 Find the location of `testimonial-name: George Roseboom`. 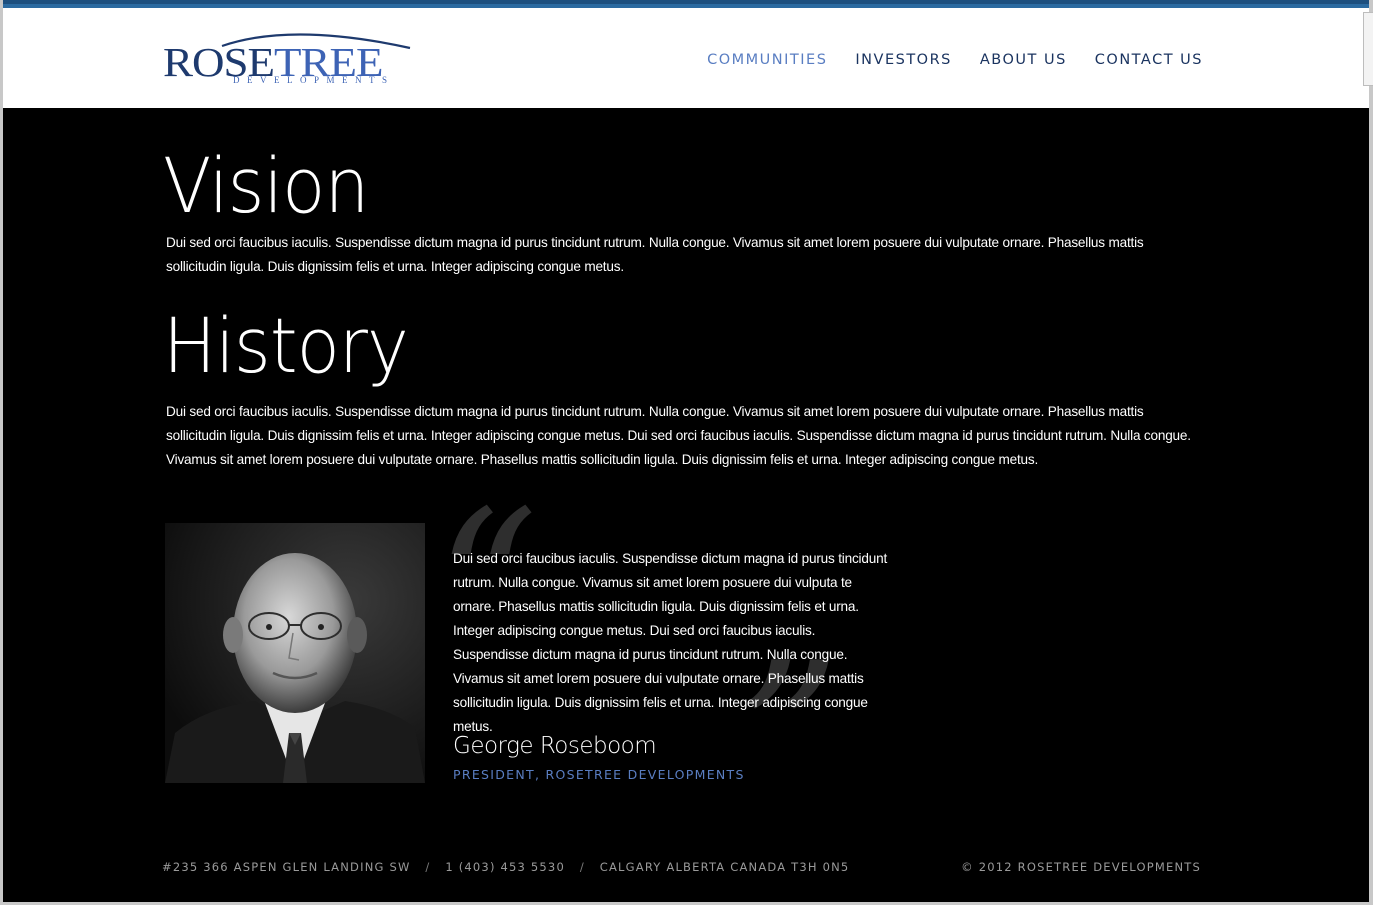

testimonial-name: George Roseboom is located at coordinates (555, 746).